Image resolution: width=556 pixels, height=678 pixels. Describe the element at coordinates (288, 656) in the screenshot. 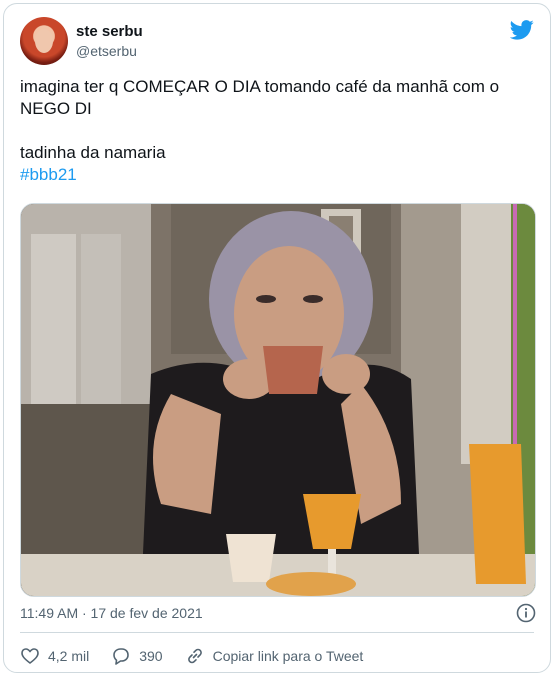

I see `copy-link-label: Copiar link para o Tweet` at that location.